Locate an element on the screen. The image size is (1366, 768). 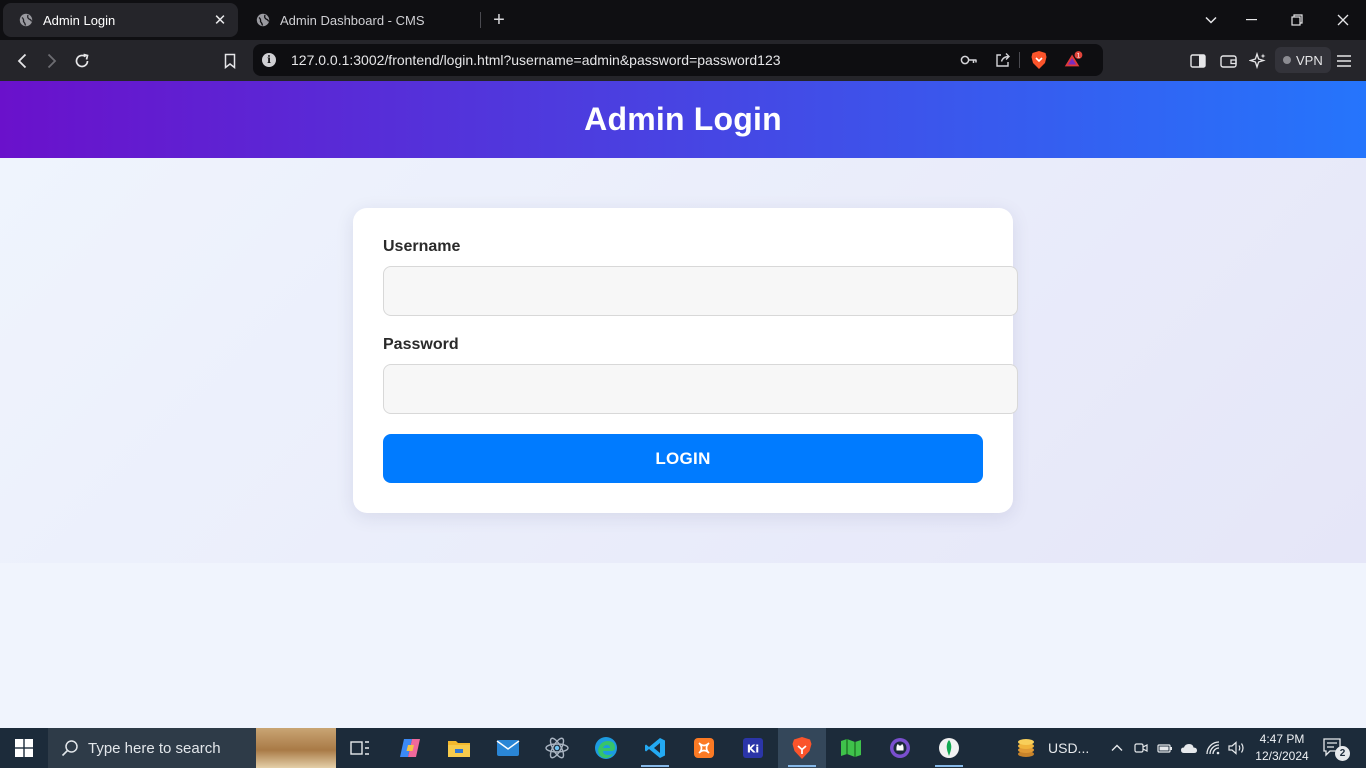
vpn-button: VPN is located at coordinates (1303, 60).